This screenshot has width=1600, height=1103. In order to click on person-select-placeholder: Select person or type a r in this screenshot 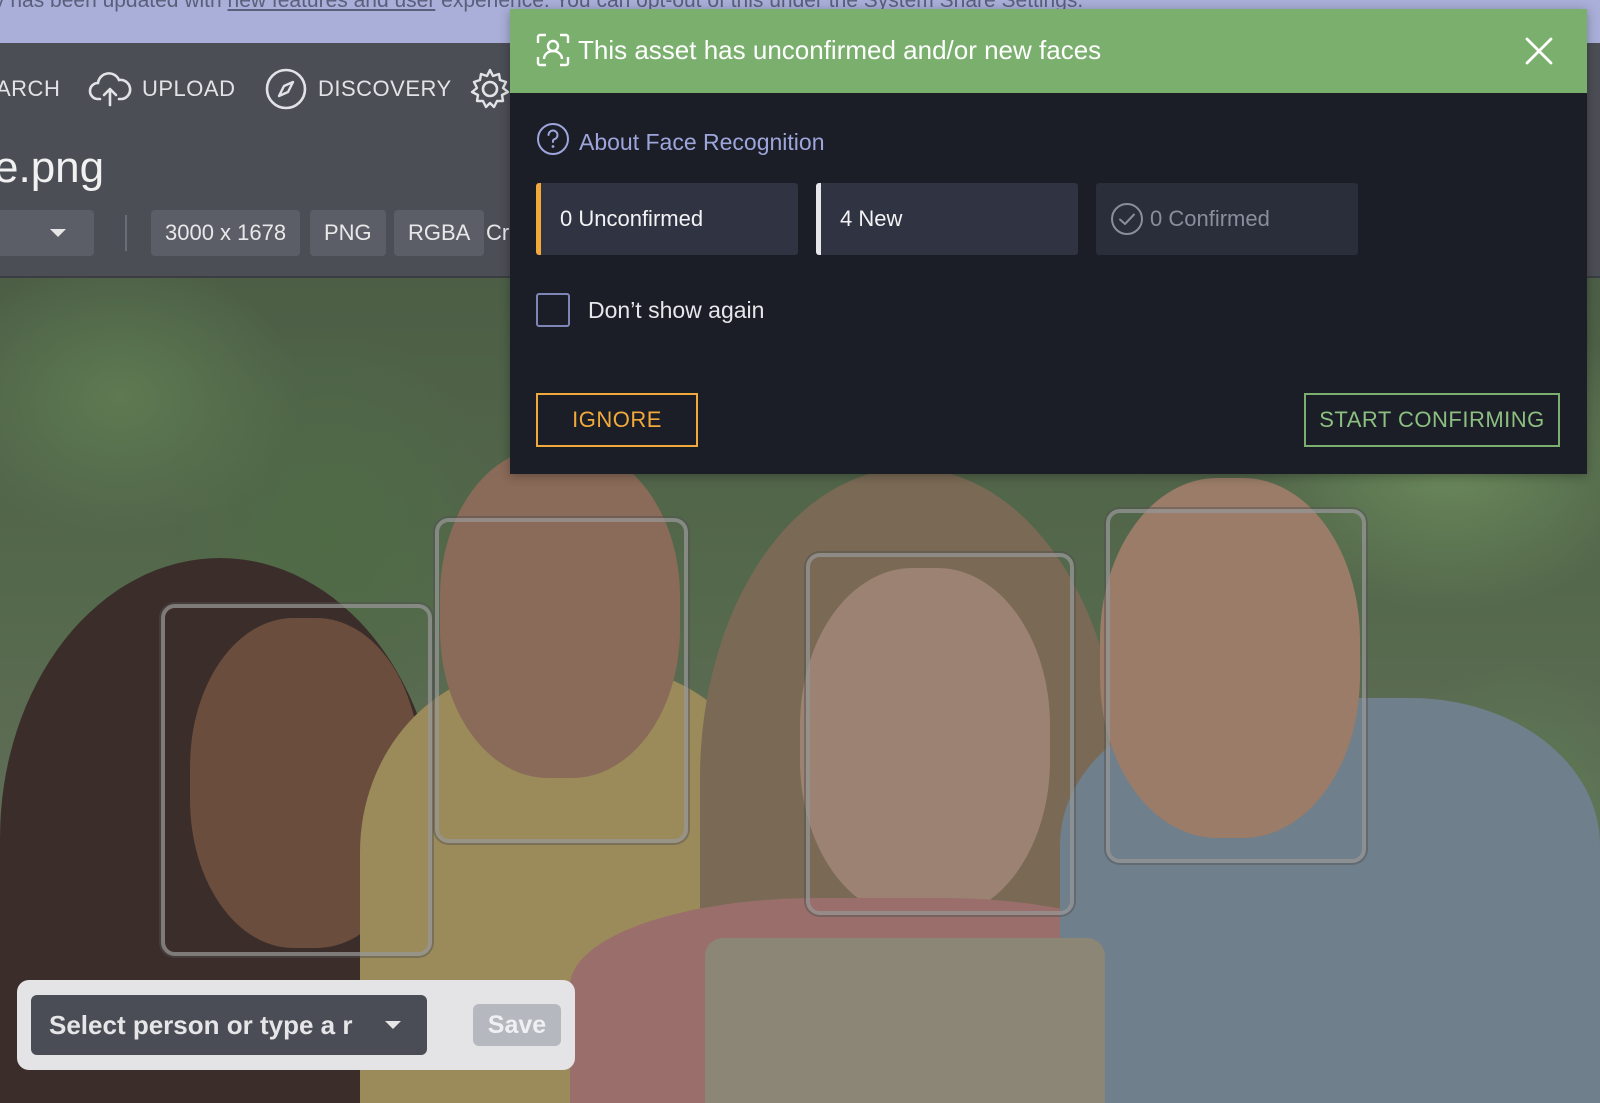, I will do `click(201, 1025)`.